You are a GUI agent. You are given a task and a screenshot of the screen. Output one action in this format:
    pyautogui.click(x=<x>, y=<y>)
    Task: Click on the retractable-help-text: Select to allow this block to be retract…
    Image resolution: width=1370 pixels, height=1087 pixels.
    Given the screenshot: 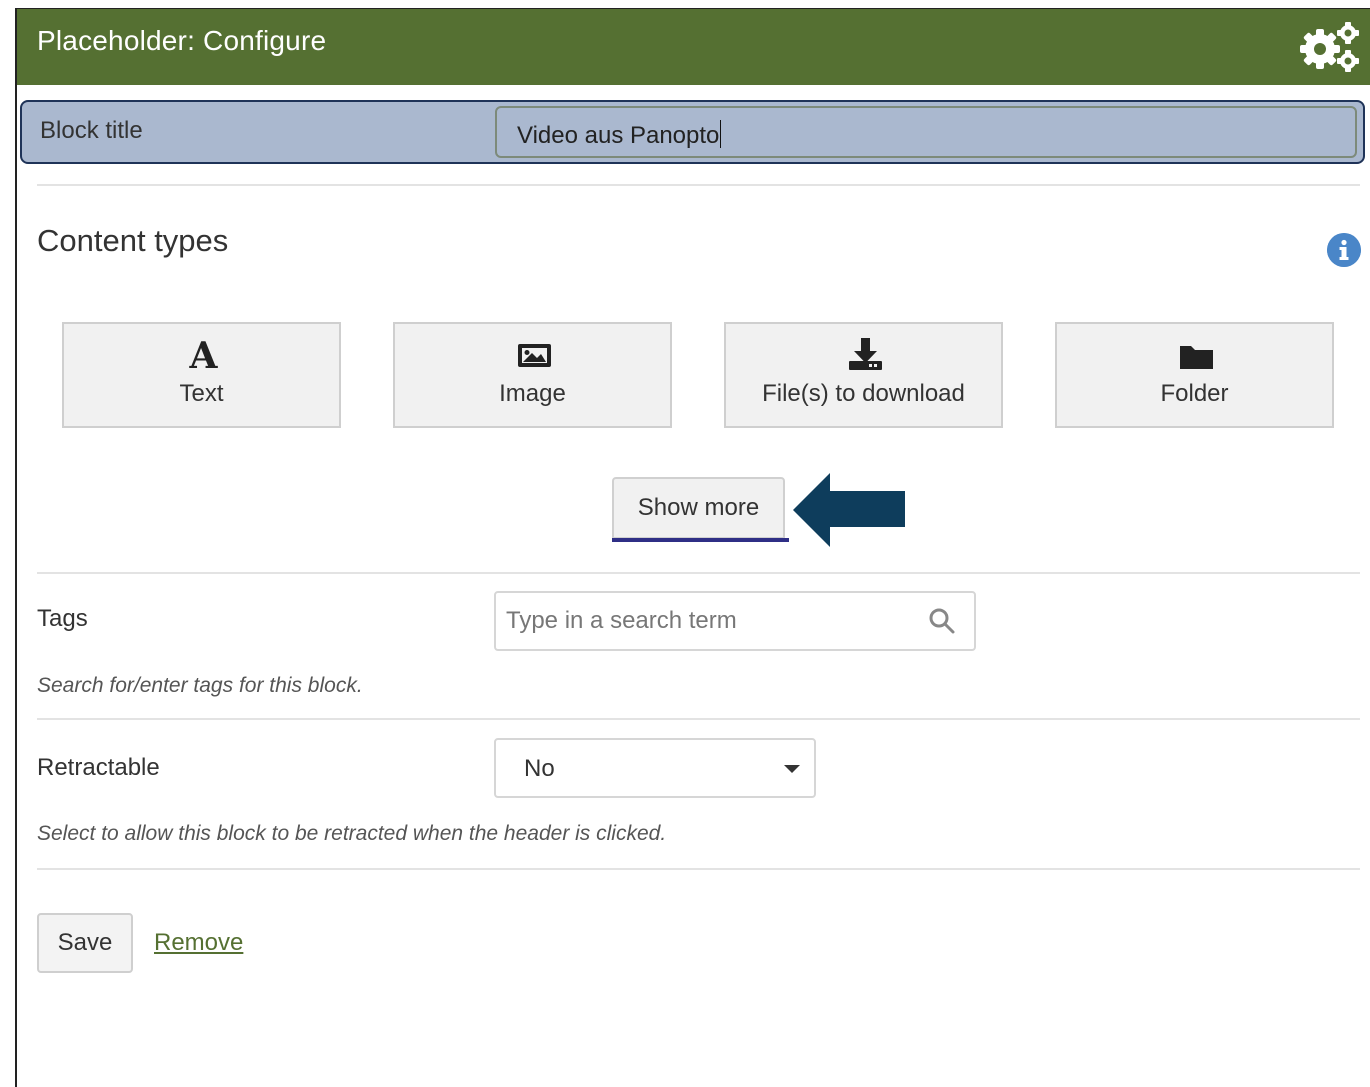 What is the action you would take?
    pyautogui.click(x=352, y=833)
    